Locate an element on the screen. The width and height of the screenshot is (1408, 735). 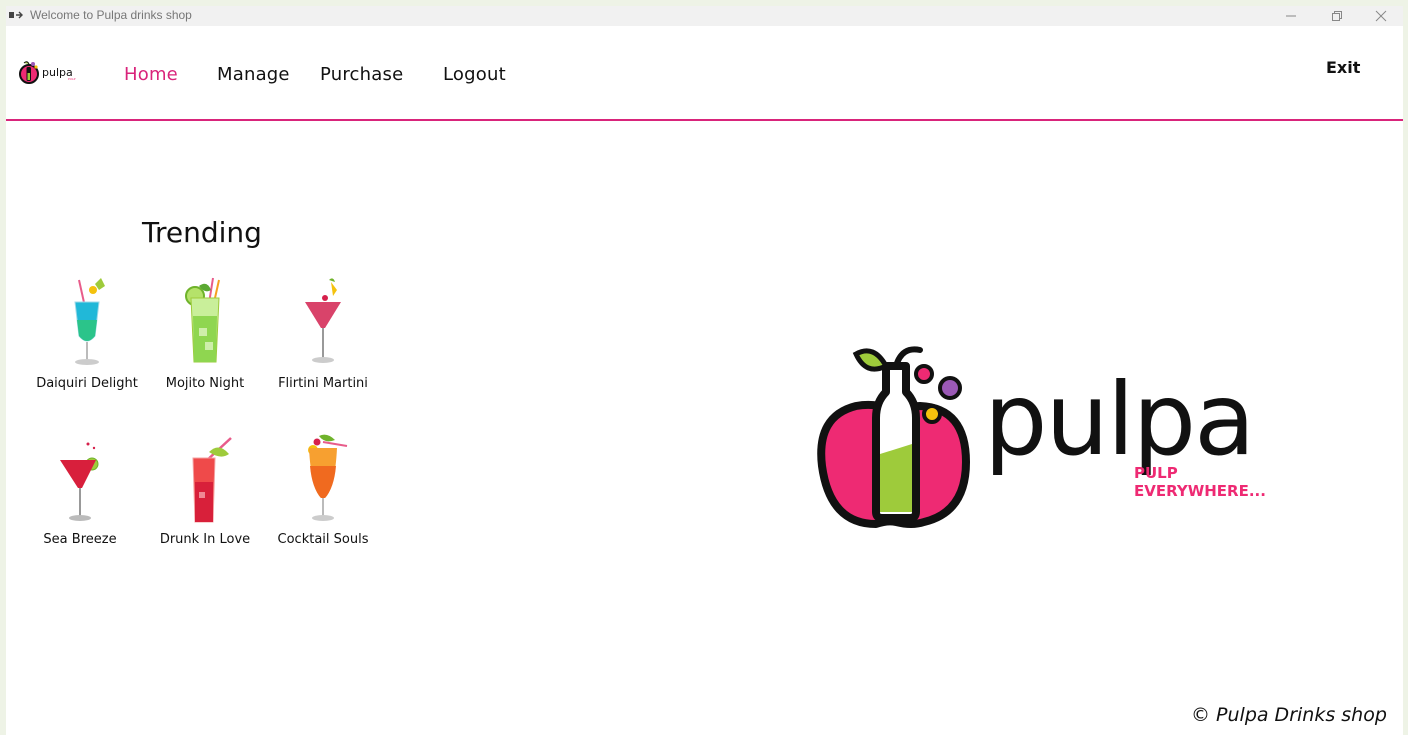
drink-item-sea-breeze: Sea Breeze is located at coordinates (80, 502).